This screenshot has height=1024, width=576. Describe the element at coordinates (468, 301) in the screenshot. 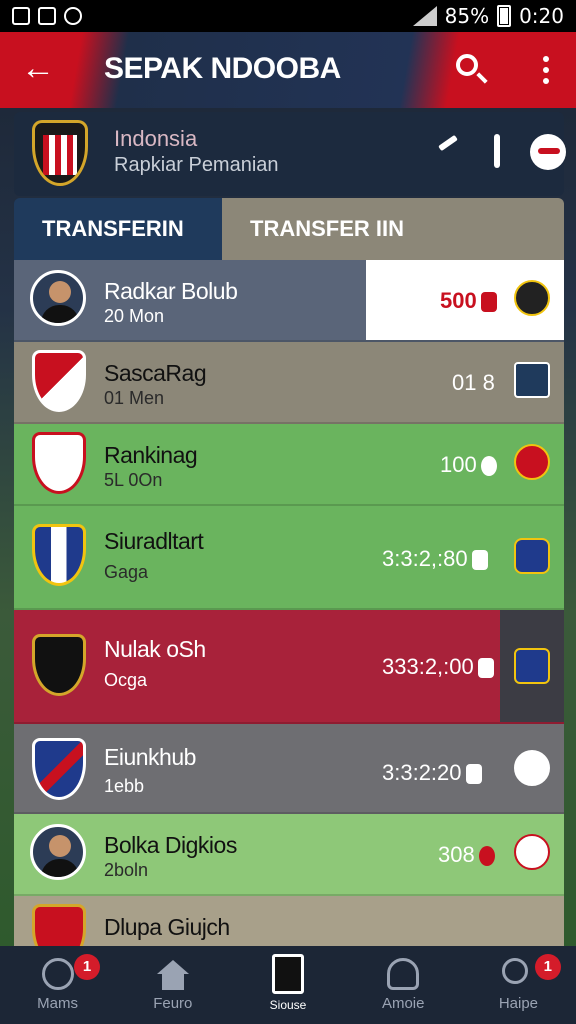

I see `player-value: 500` at that location.